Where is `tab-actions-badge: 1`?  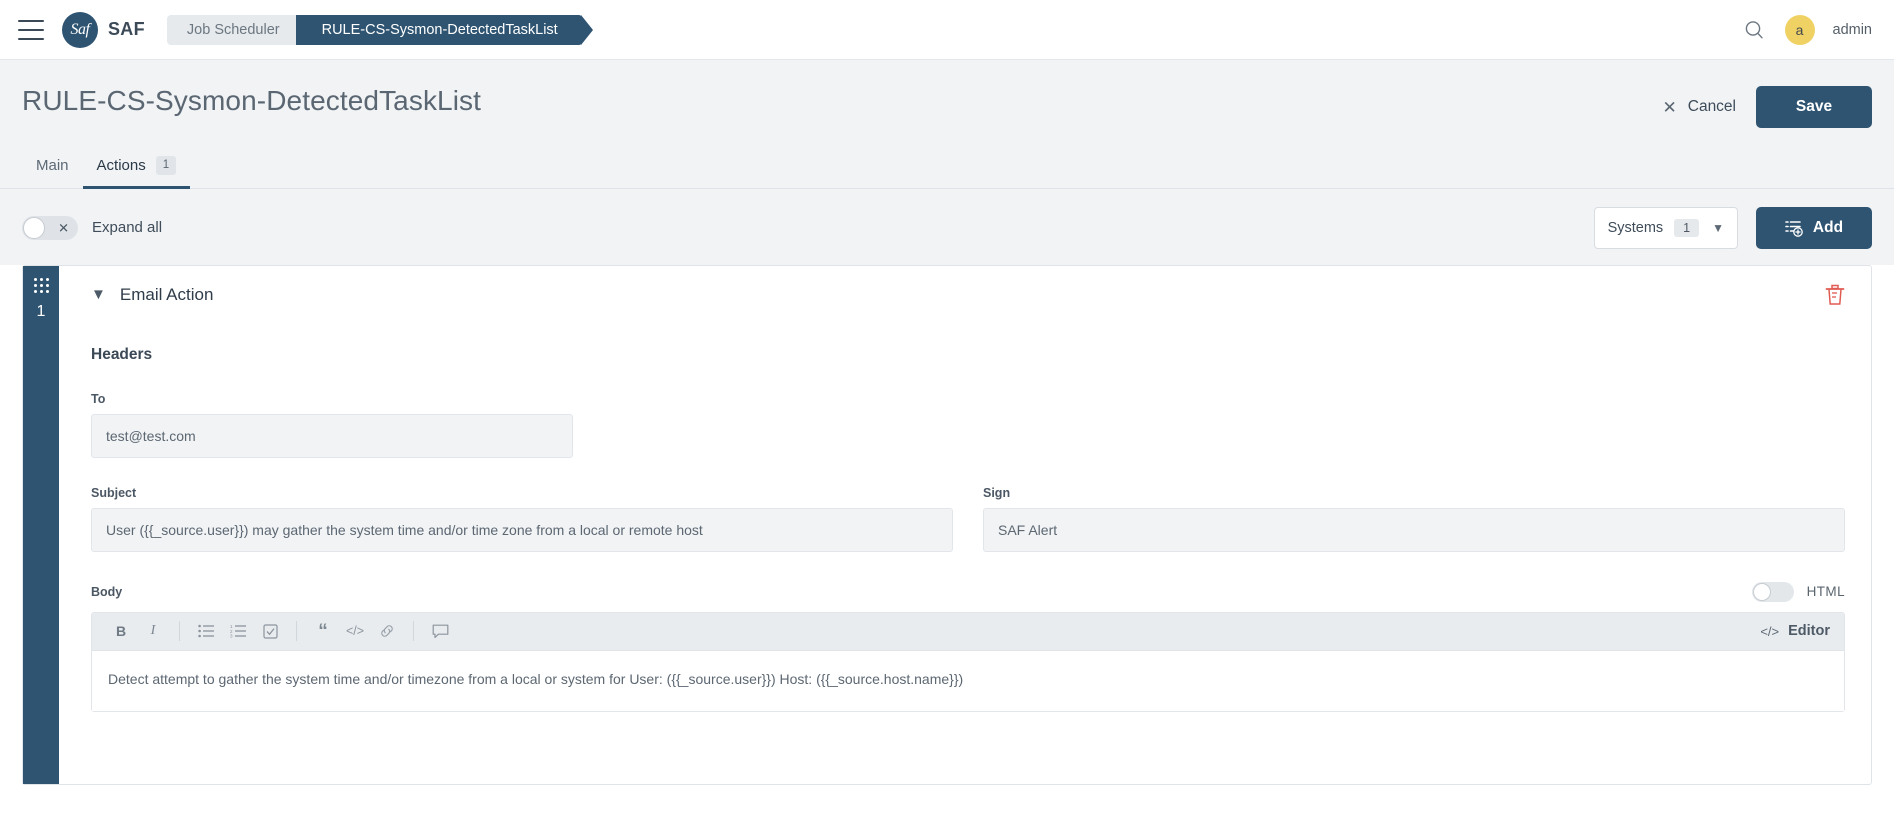
tab-actions-badge: 1 is located at coordinates (166, 165).